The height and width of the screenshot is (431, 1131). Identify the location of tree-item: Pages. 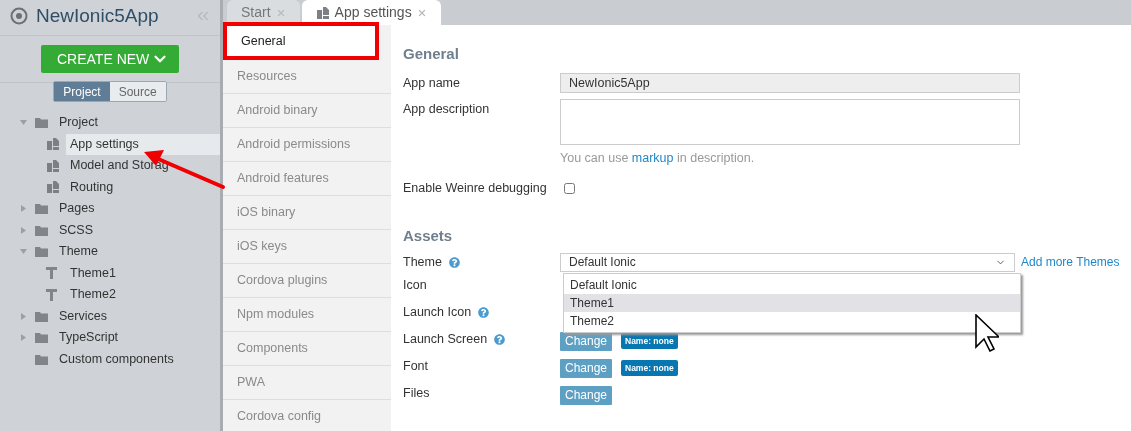
(76, 209).